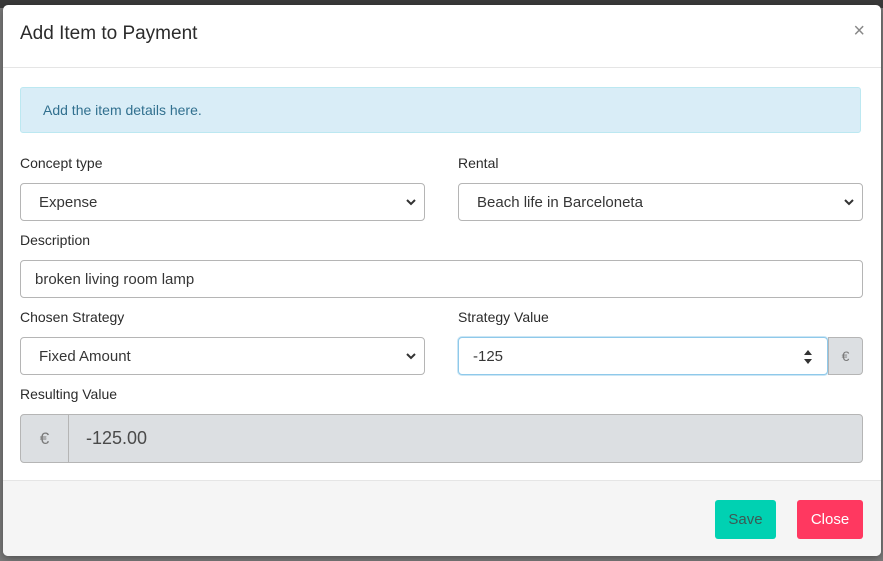 The image size is (883, 561). Describe the element at coordinates (478, 163) in the screenshot. I see `rental-label: Rental` at that location.